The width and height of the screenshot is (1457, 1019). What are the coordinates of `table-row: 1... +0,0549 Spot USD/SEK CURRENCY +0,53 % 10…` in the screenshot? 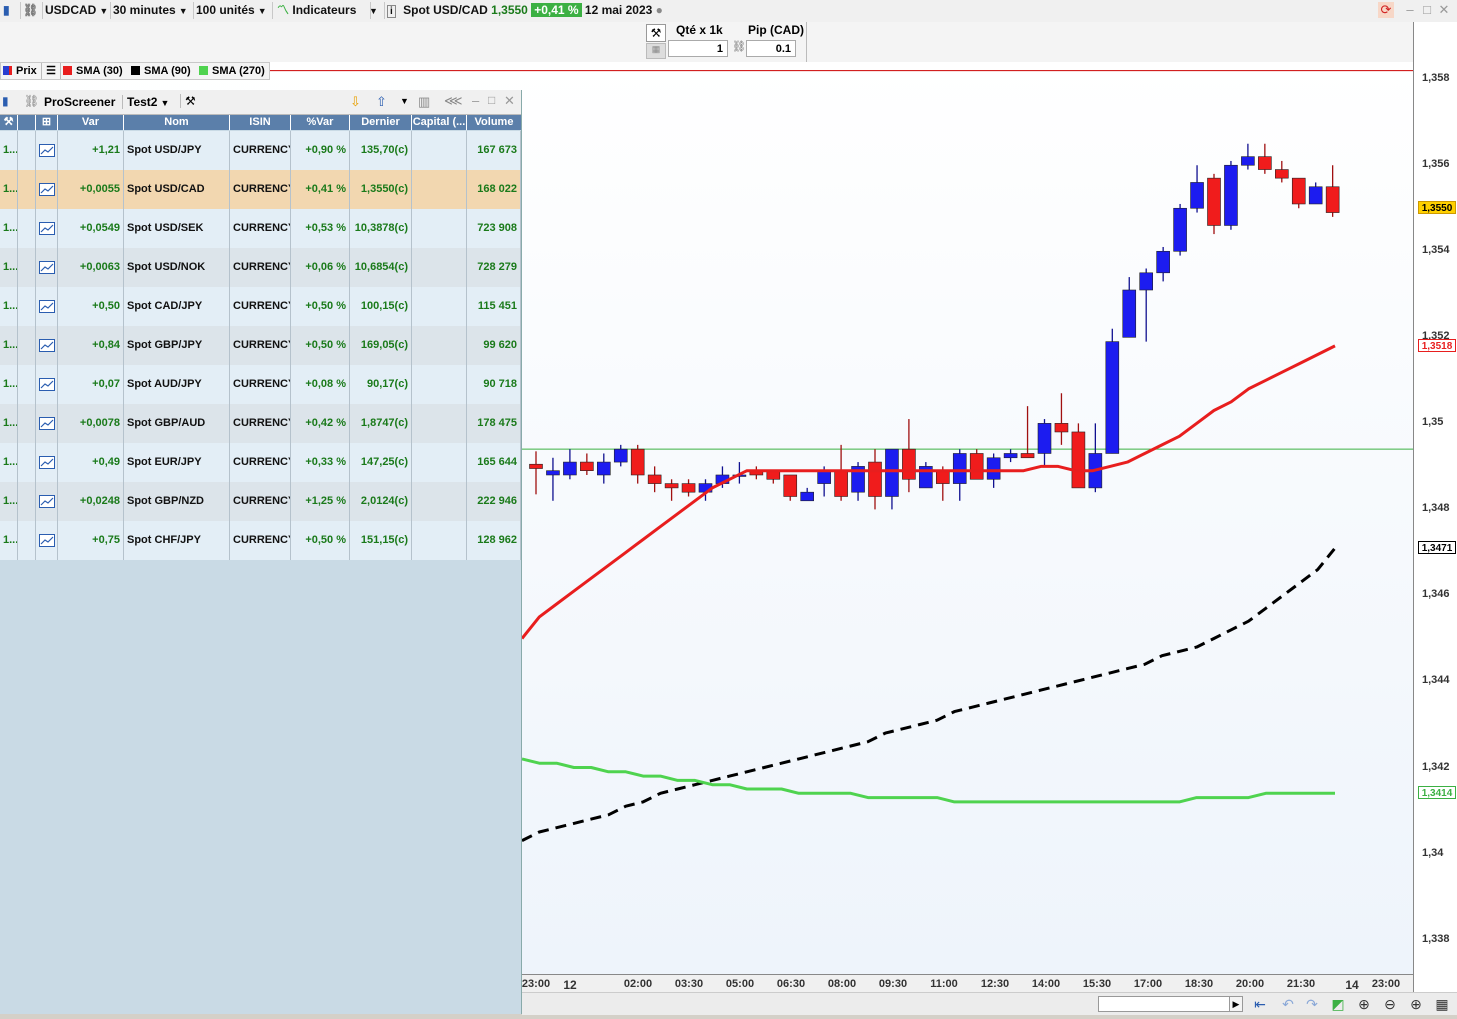 It's located at (260, 228).